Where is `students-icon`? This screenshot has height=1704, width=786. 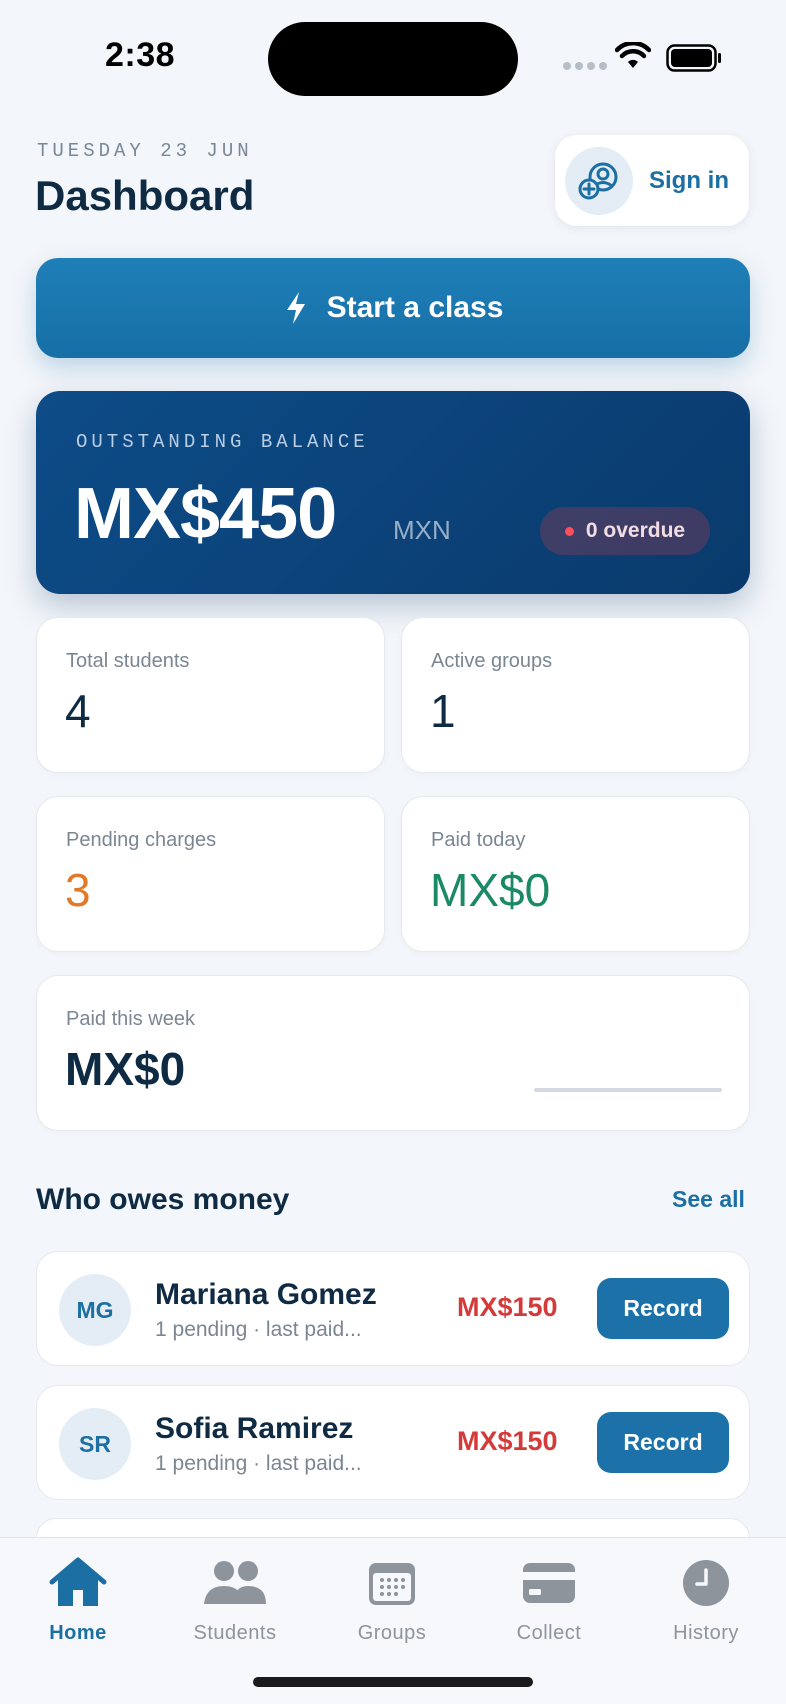
students-icon is located at coordinates (235, 1583).